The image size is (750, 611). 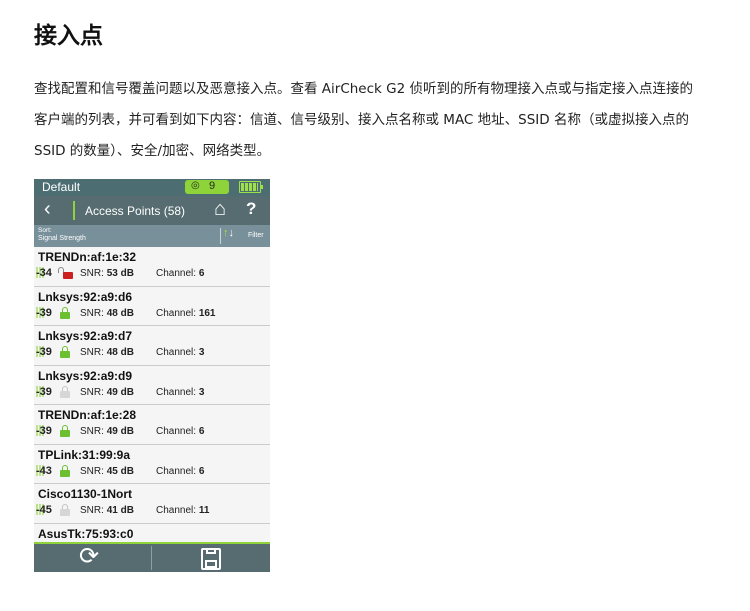 I want to click on toolbar-divider, so click(x=151, y=558).